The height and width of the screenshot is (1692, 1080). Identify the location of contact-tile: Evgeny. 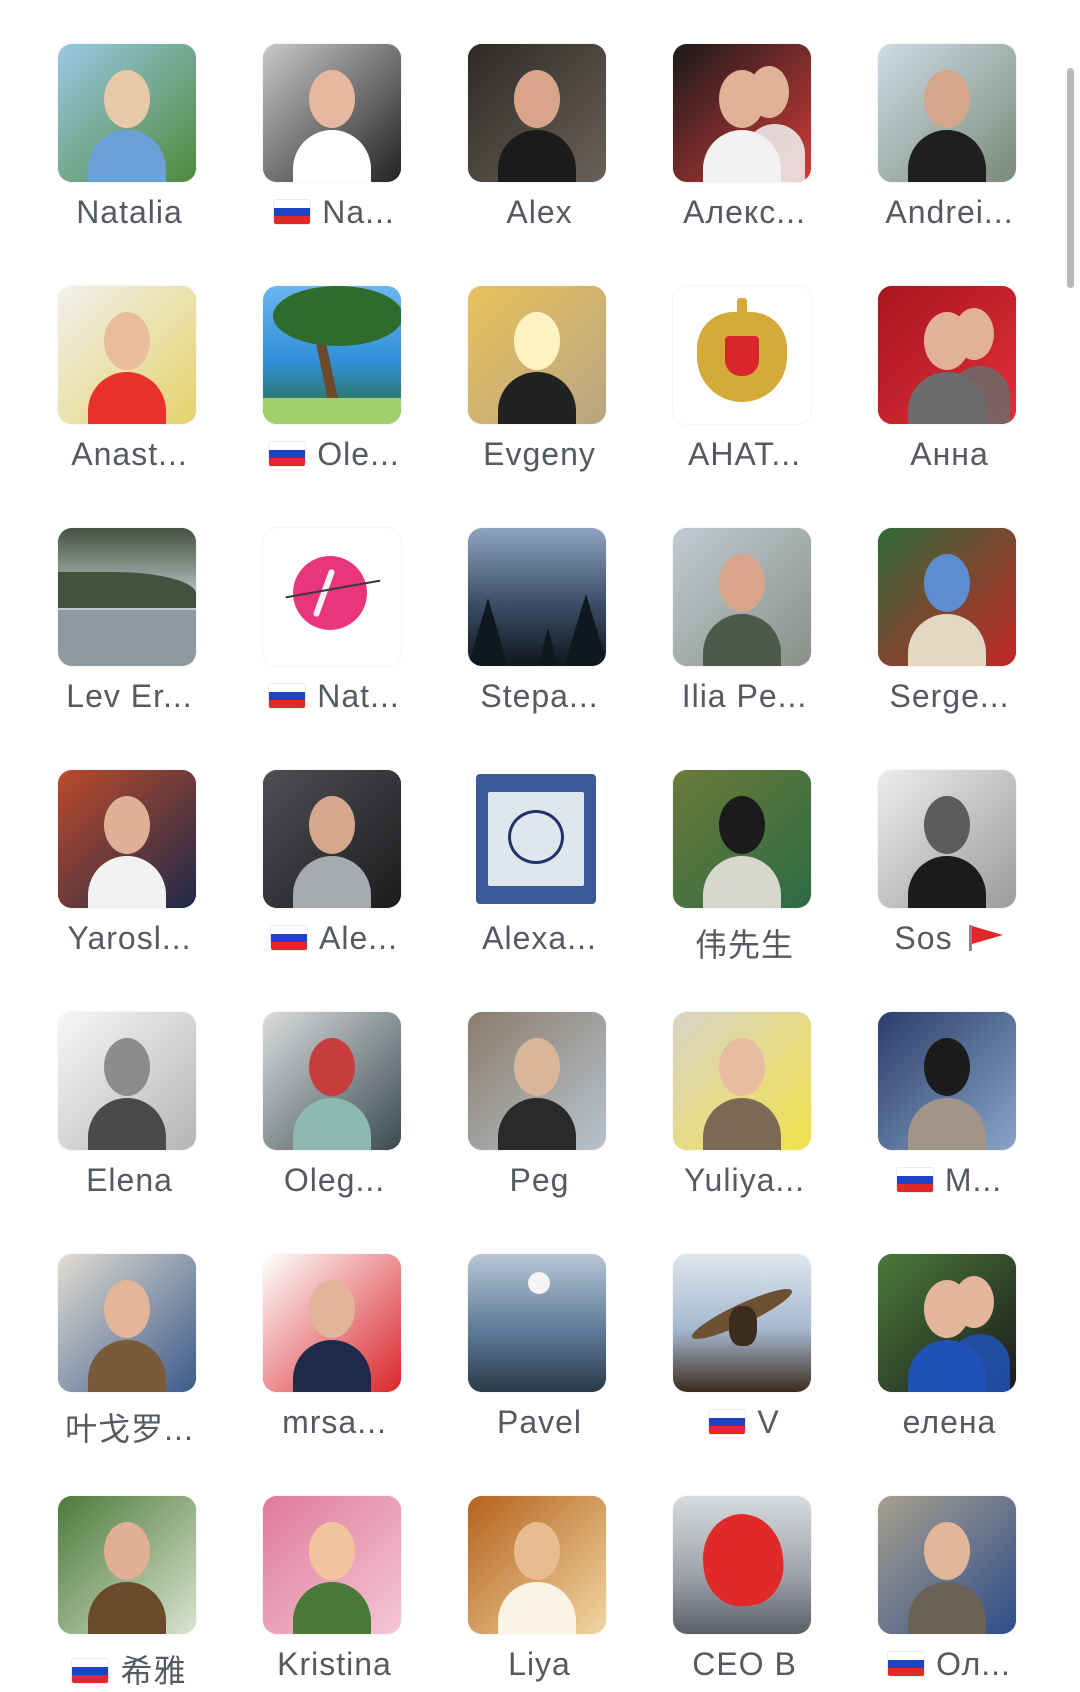
(539, 359).